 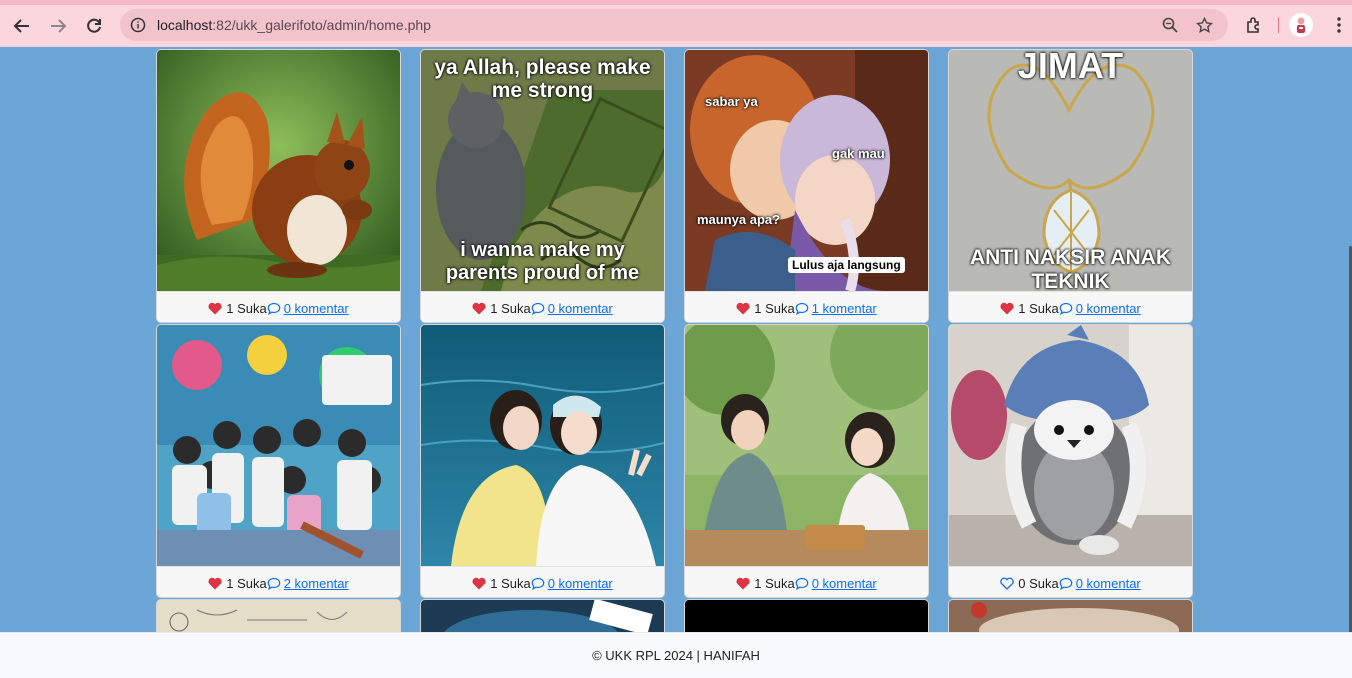 What do you see at coordinates (542, 261) in the screenshot?
I see `meme-bottom-text: i wanna make my parents proud of me` at bounding box center [542, 261].